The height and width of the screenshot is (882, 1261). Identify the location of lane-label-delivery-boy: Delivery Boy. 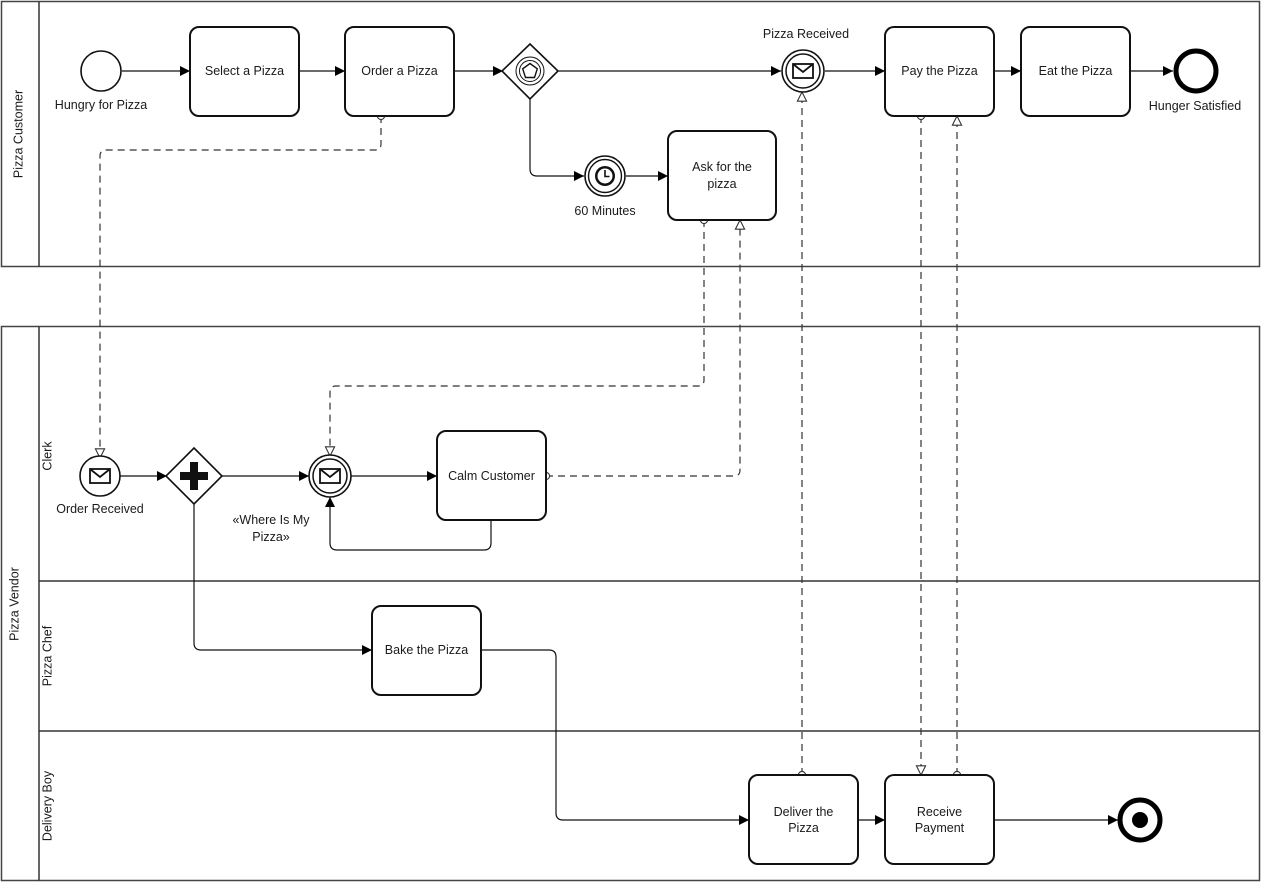
(47, 805).